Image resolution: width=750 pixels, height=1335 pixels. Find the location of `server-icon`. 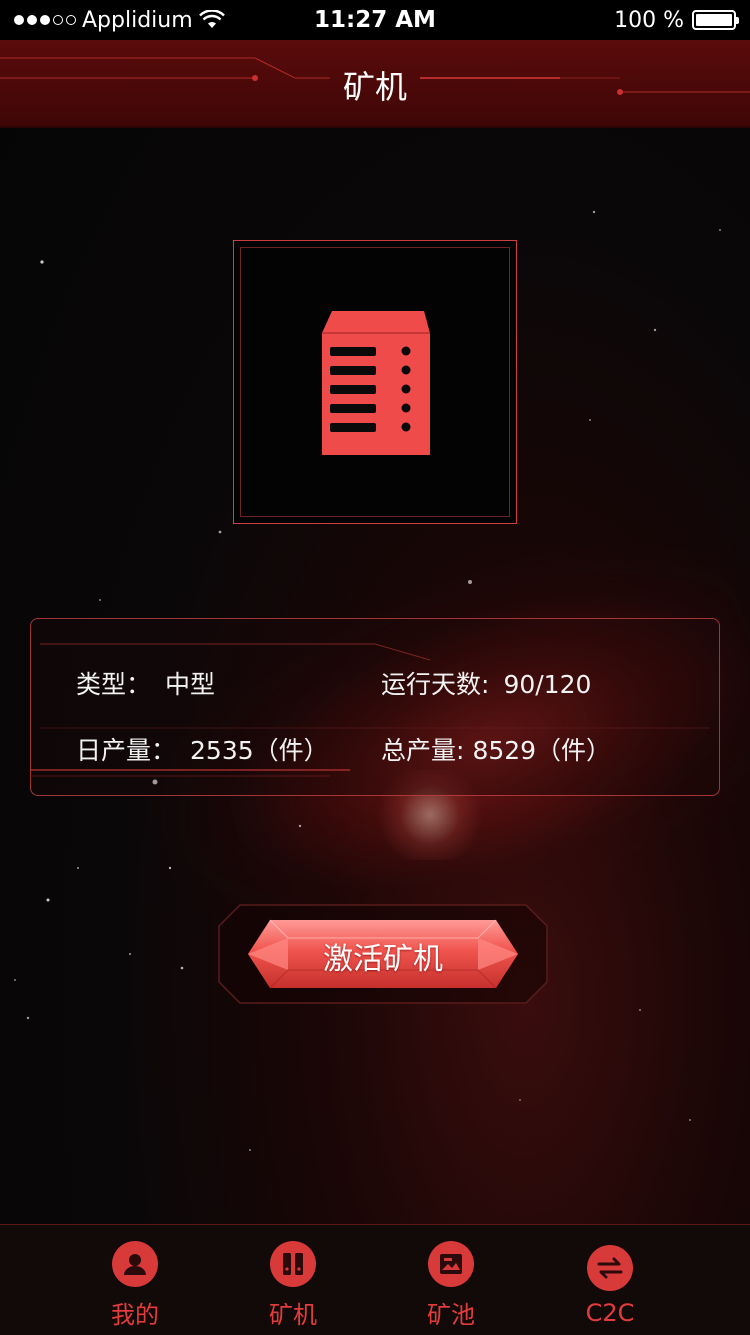

server-icon is located at coordinates (376, 383).